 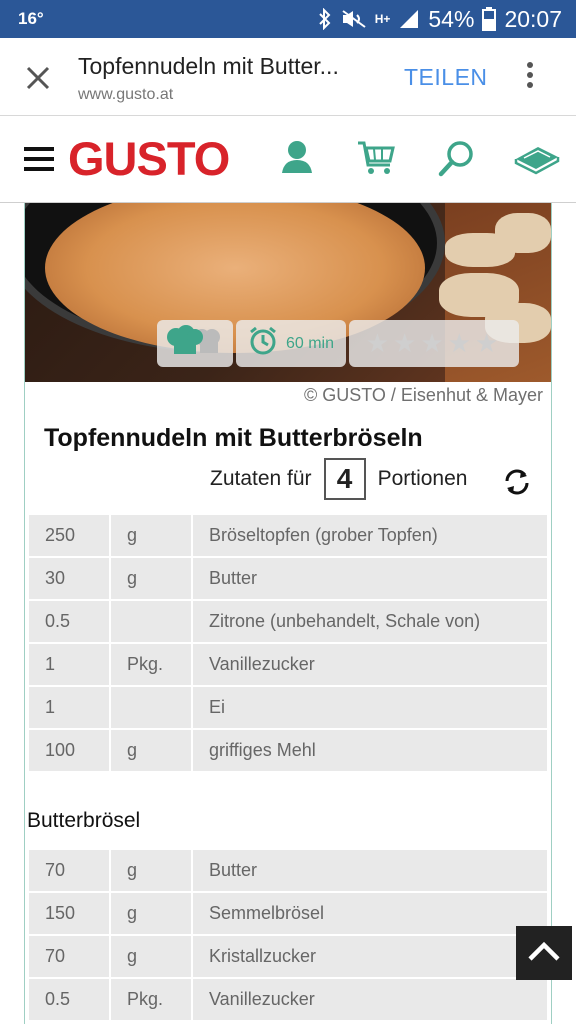 I want to click on chevron-up-icon, so click(x=544, y=953).